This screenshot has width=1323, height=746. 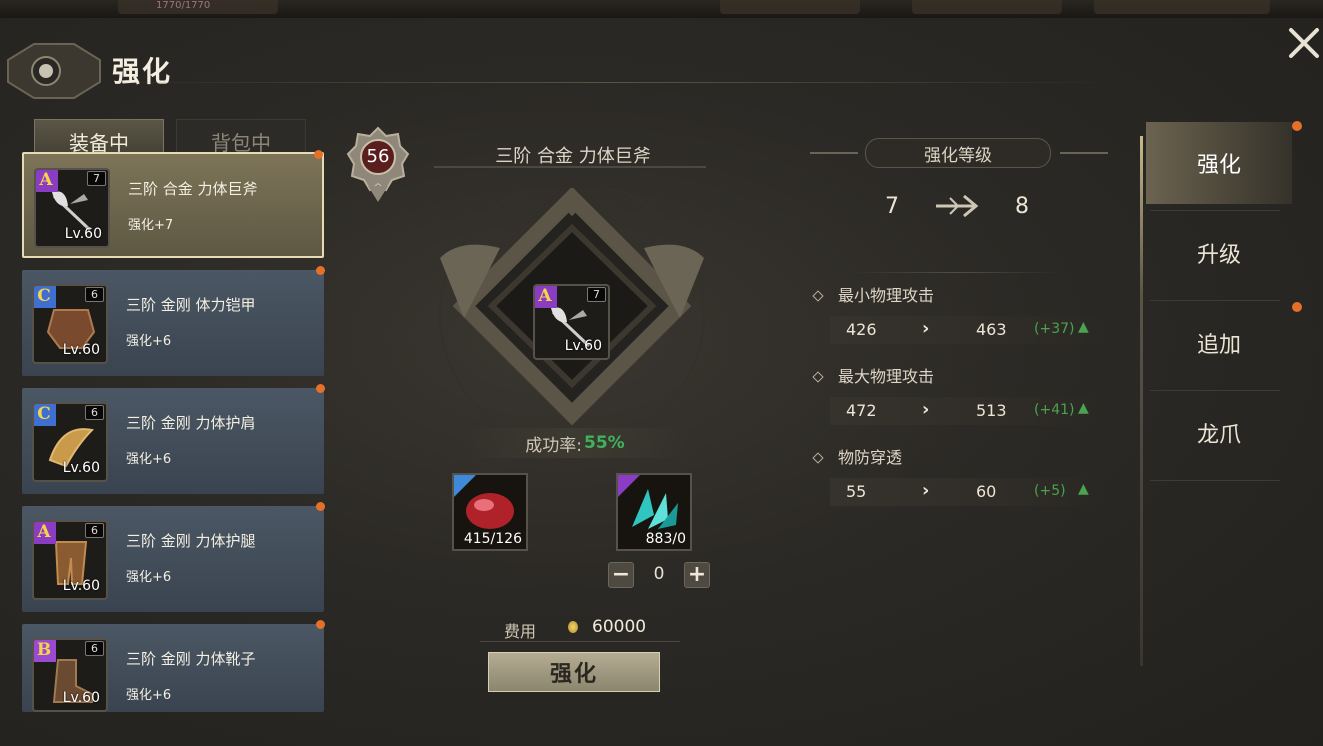 What do you see at coordinates (45, 651) in the screenshot?
I see `grade-badge: B` at bounding box center [45, 651].